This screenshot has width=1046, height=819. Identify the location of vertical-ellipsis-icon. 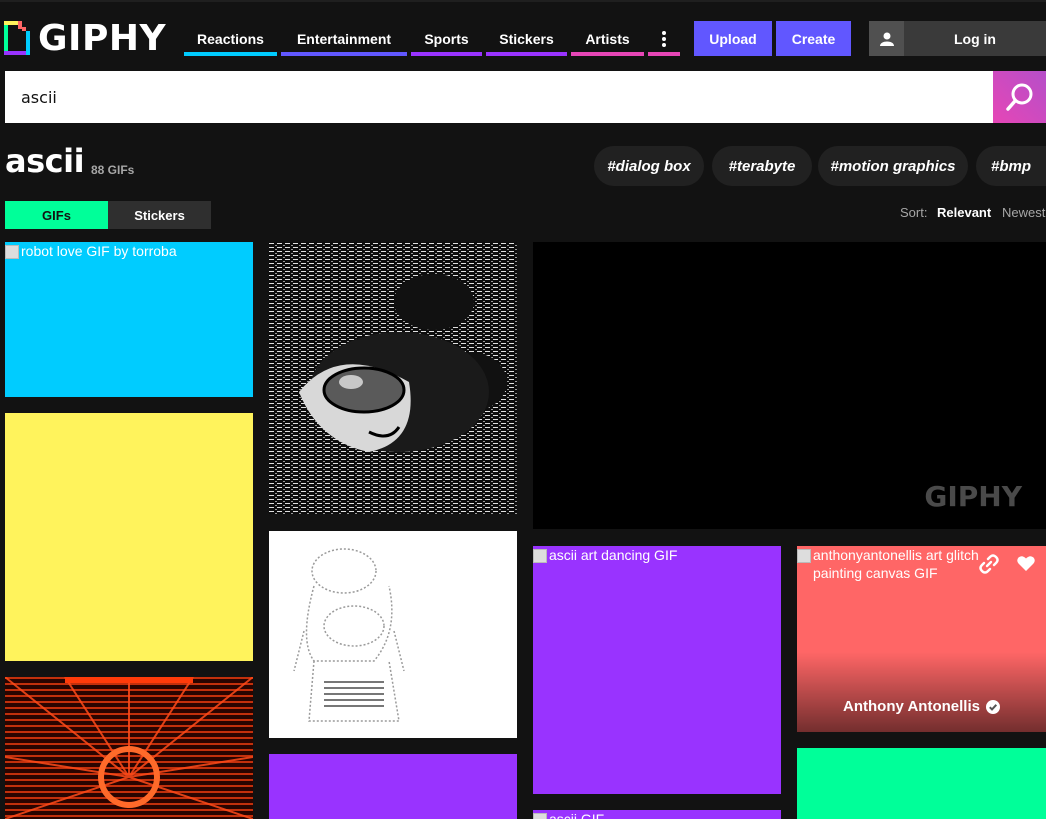
(664, 39).